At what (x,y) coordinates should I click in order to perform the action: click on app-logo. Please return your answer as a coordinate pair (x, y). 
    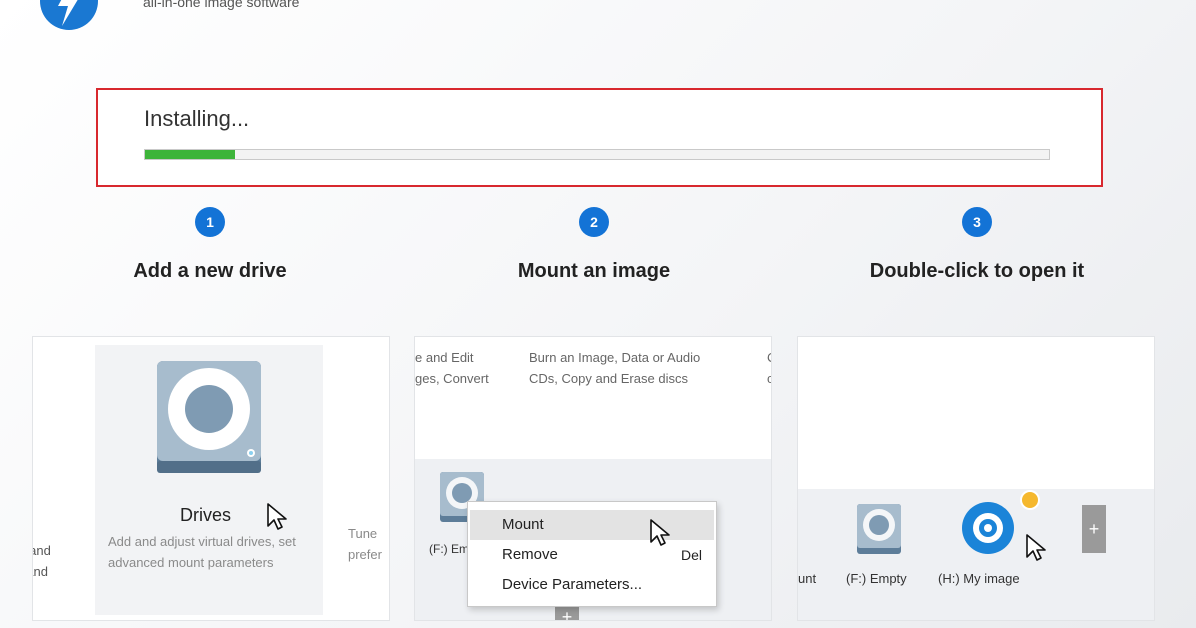
    Looking at the image, I should click on (69, 15).